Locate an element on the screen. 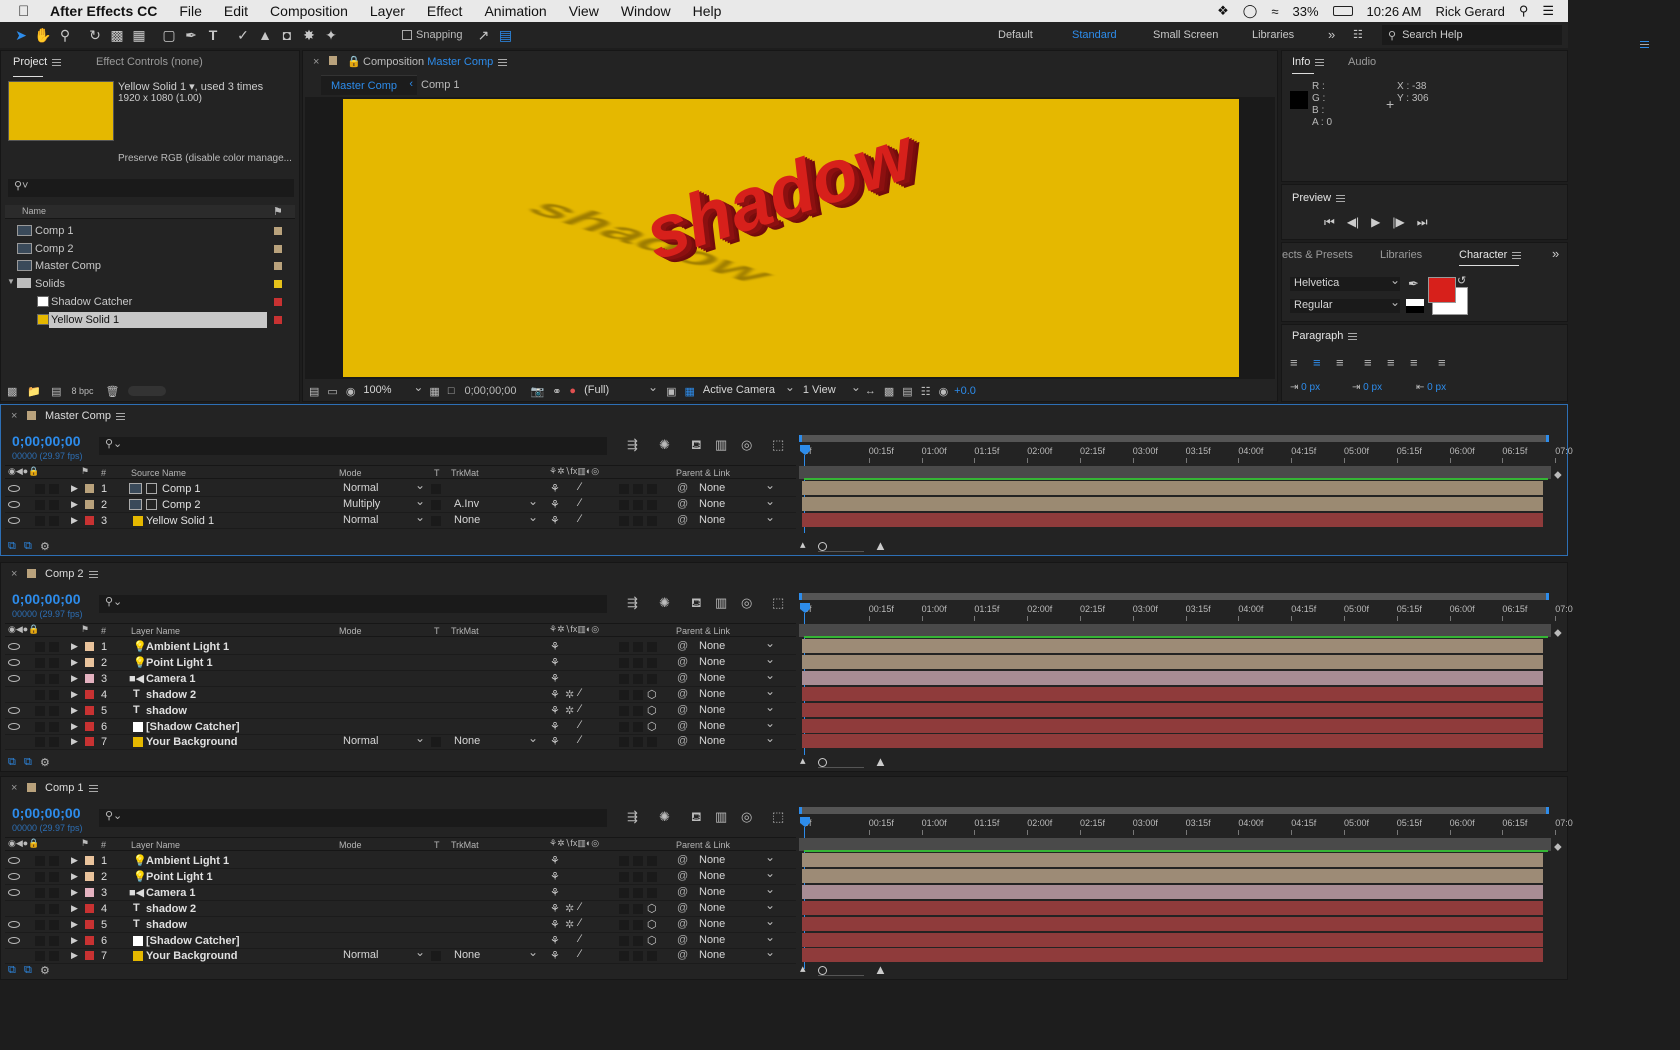 This screenshot has width=1680, height=1050. vr-icon: ◉ is located at coordinates (351, 391).